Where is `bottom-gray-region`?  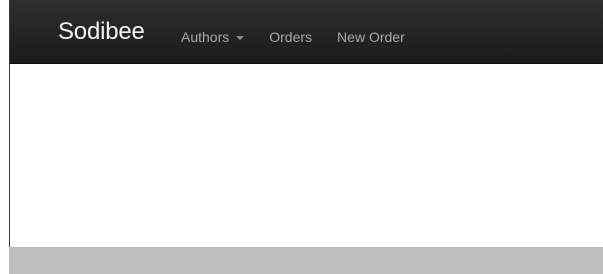
bottom-gray-region is located at coordinates (306, 260).